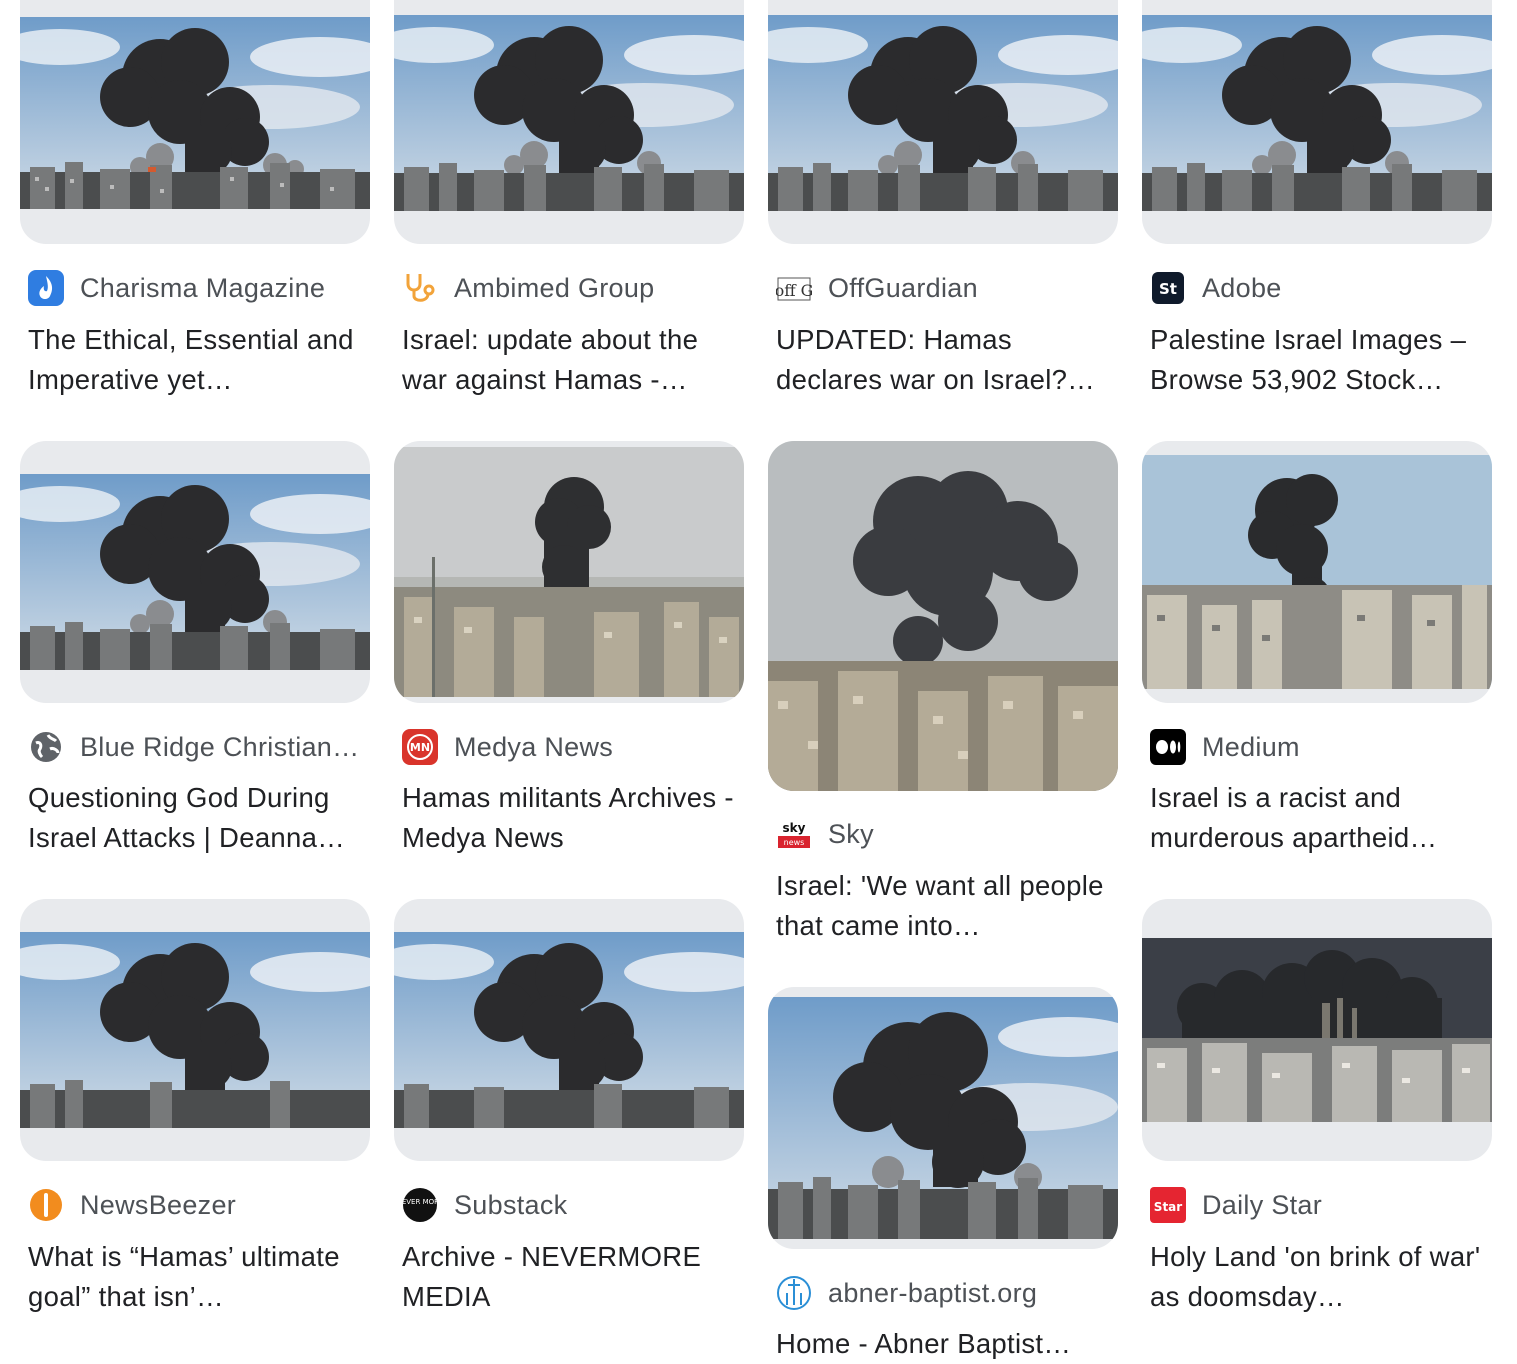  What do you see at coordinates (572, 1205) in the screenshot?
I see `result-source: NEVER MORE Substack` at bounding box center [572, 1205].